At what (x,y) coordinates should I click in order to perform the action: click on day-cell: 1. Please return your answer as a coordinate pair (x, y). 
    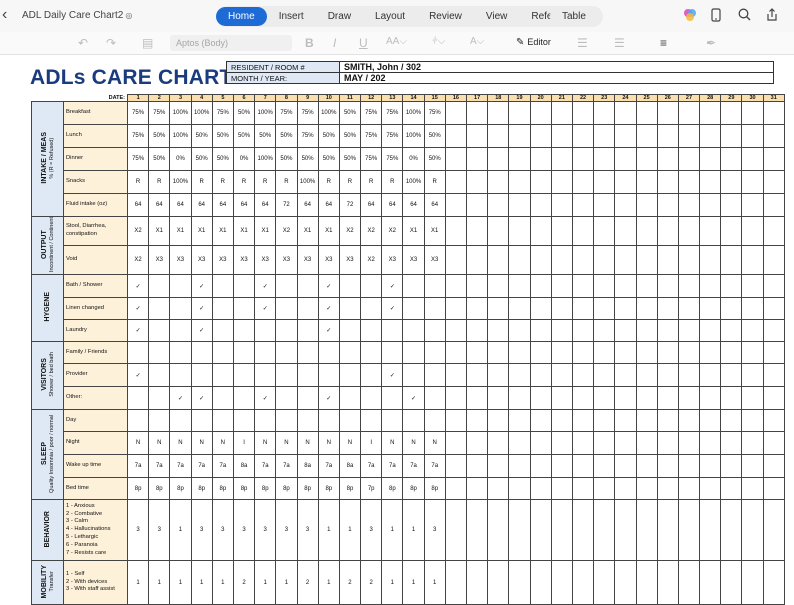
    Looking at the image, I should click on (180, 582).